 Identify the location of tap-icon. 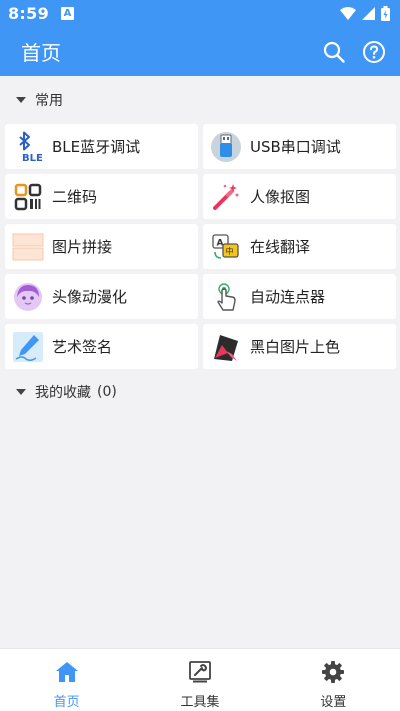
(226, 297).